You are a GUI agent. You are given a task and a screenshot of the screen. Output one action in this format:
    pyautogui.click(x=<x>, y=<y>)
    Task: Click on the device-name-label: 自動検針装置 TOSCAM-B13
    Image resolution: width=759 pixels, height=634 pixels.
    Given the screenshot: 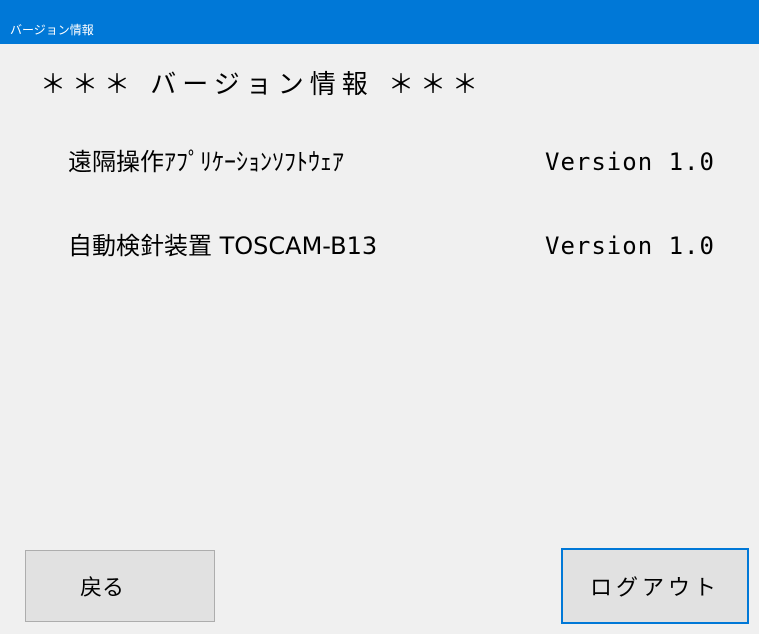 What is the action you would take?
    pyautogui.click(x=223, y=246)
    